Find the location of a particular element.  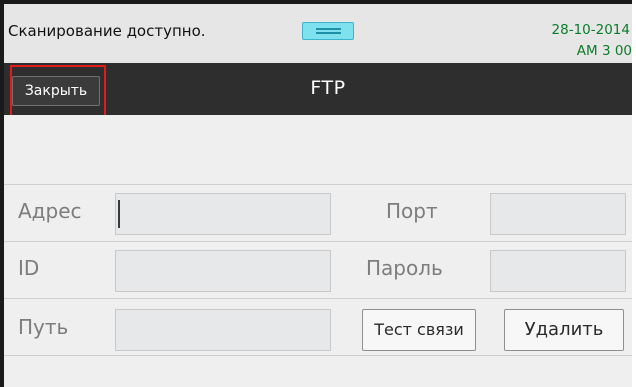

password-field is located at coordinates (558, 271).